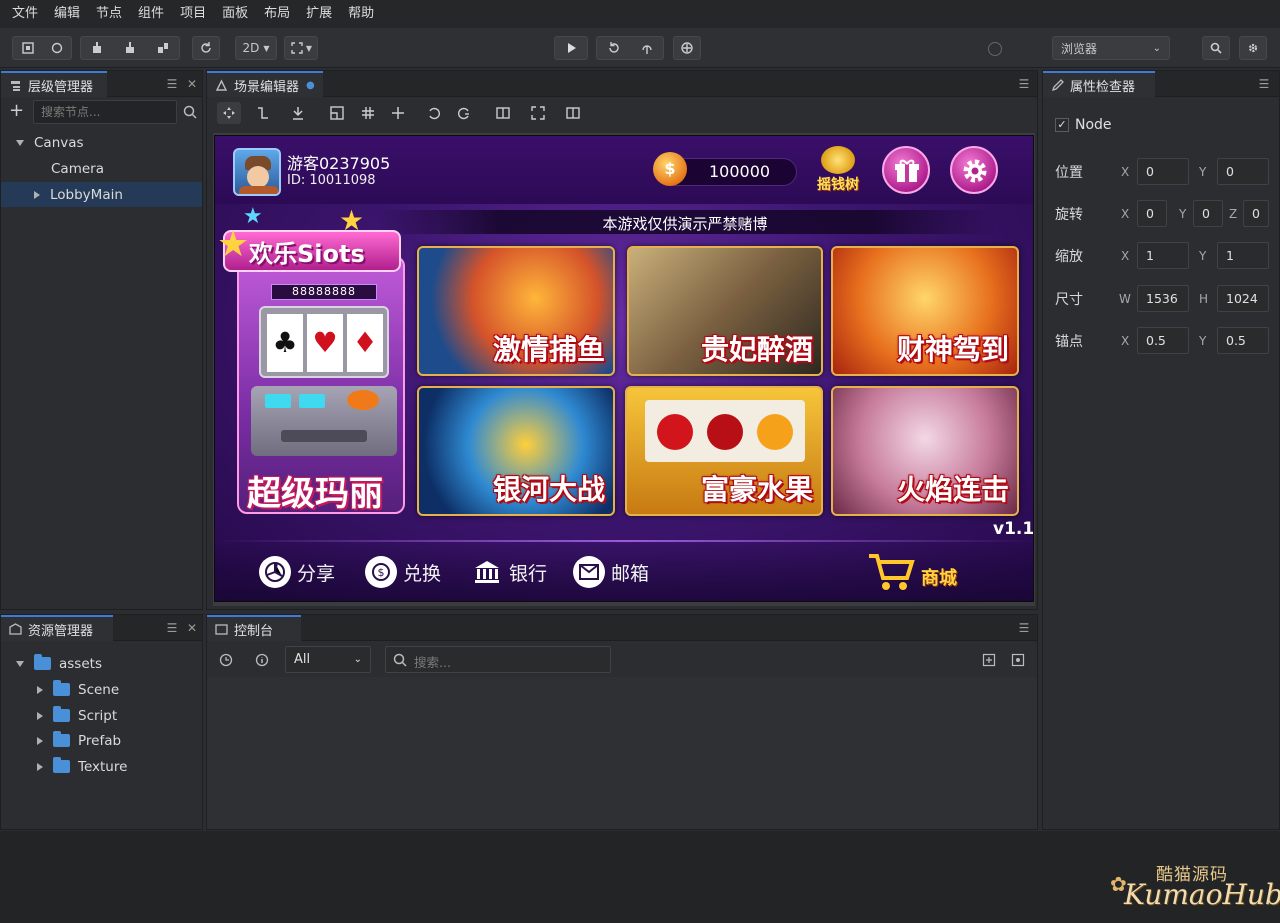 This screenshot has height=923, width=1280. What do you see at coordinates (28, 48) in the screenshot?
I see `move-tool-icon` at bounding box center [28, 48].